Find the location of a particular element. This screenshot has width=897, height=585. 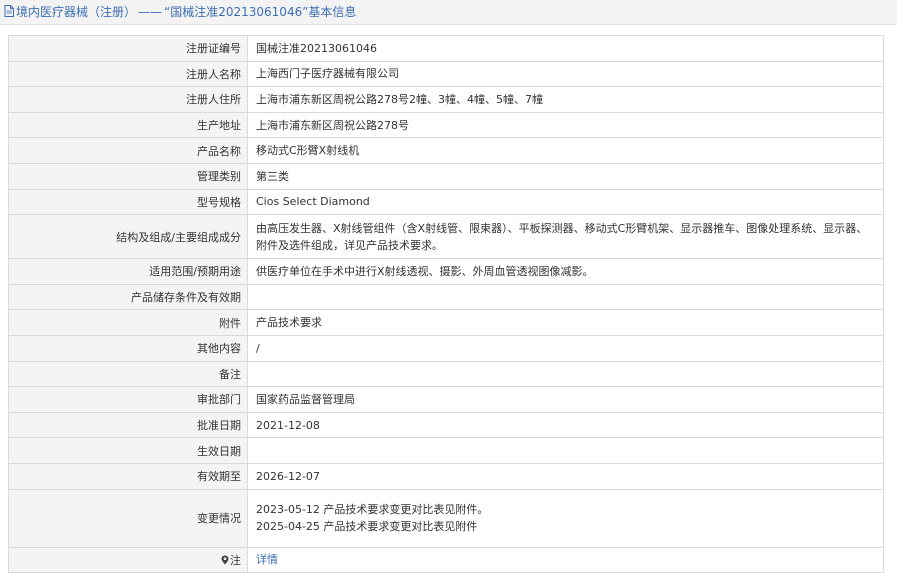

row-label: 有效期至 is located at coordinates (128, 476).